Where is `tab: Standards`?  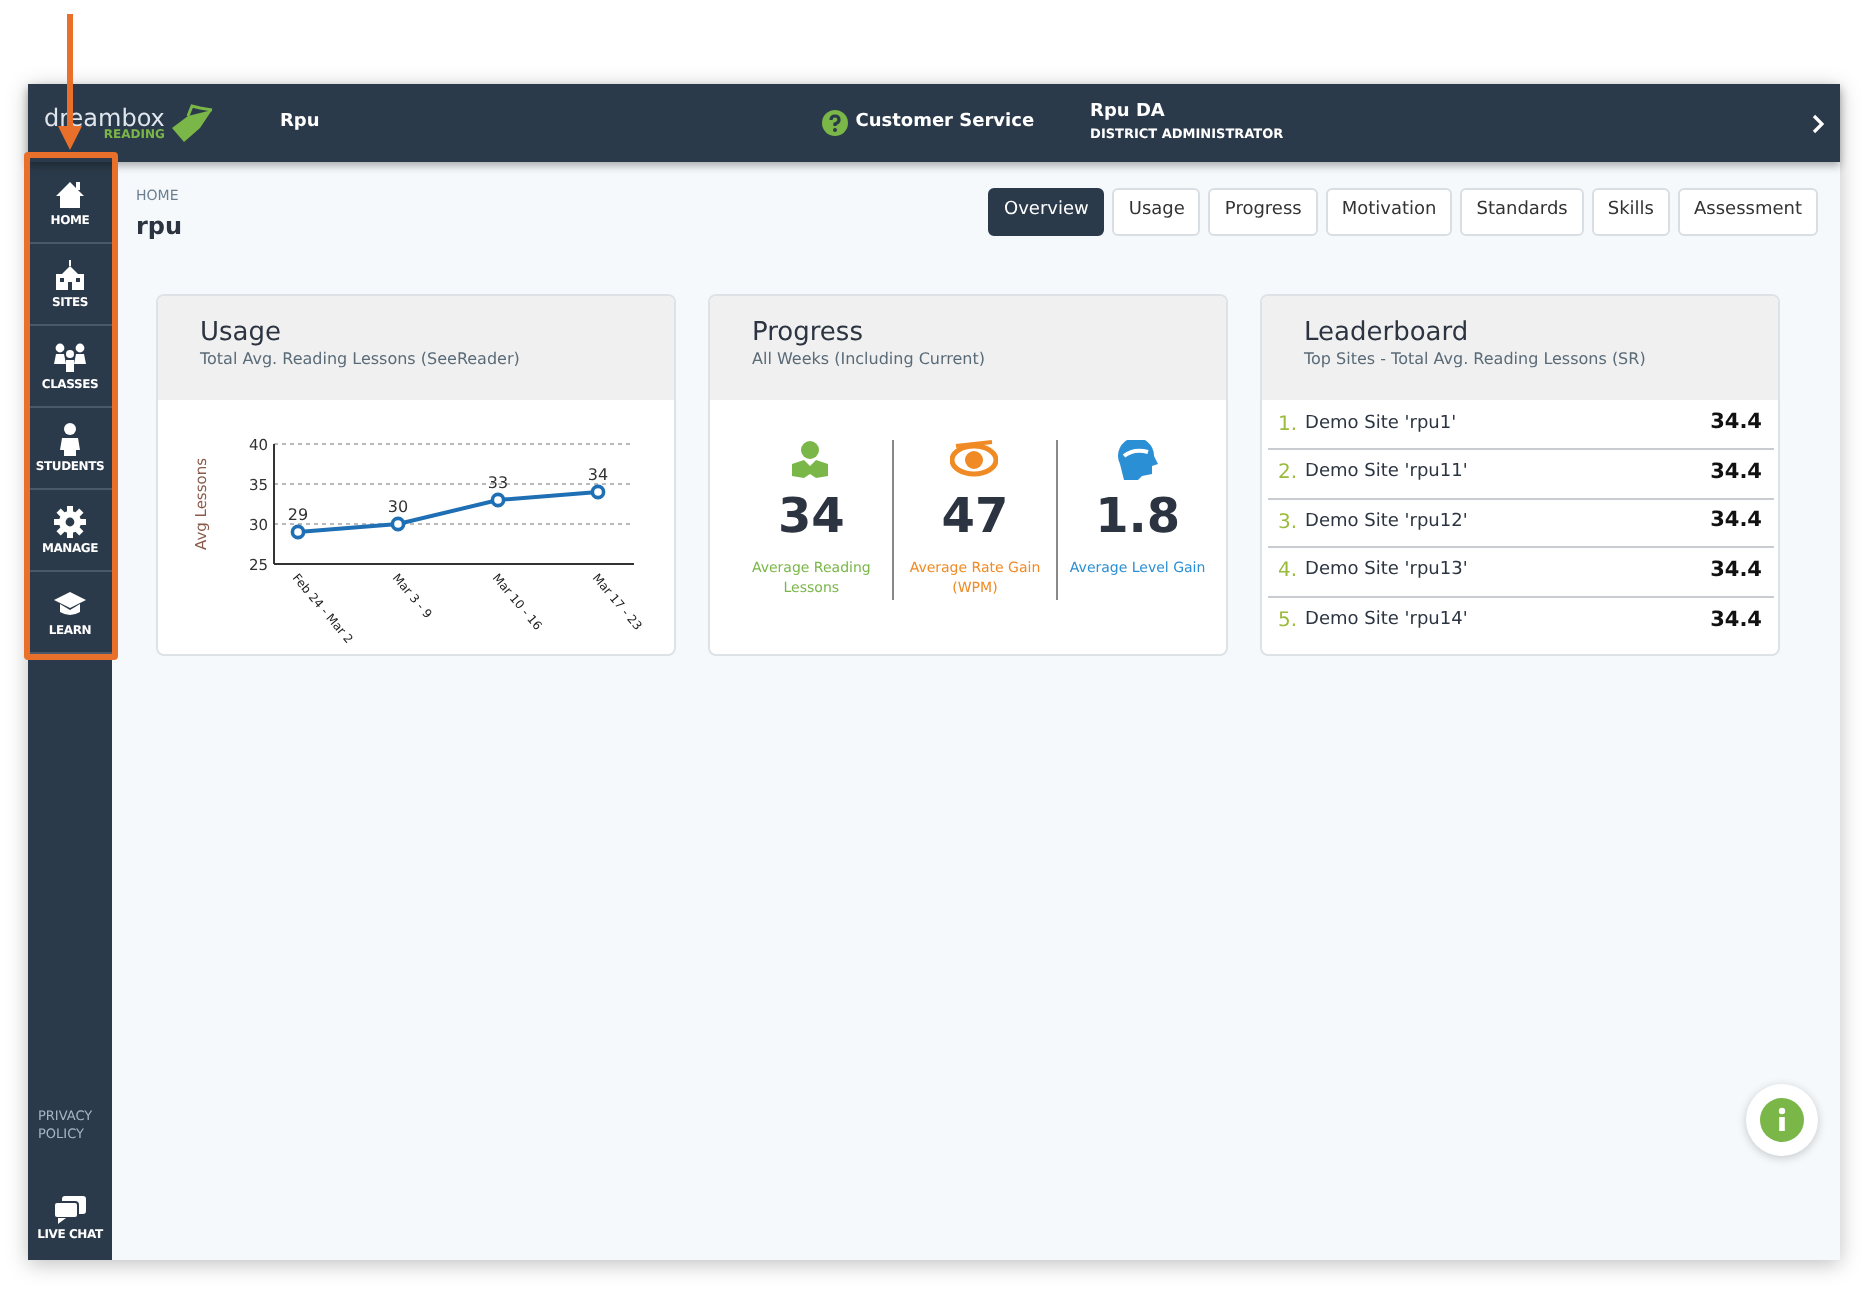
tab: Standards is located at coordinates (1522, 212).